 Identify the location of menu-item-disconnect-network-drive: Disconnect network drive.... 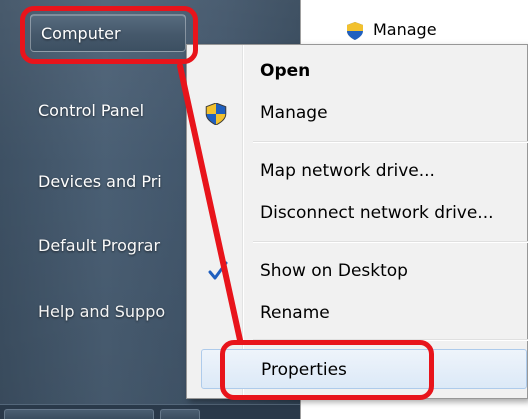
(357, 213).